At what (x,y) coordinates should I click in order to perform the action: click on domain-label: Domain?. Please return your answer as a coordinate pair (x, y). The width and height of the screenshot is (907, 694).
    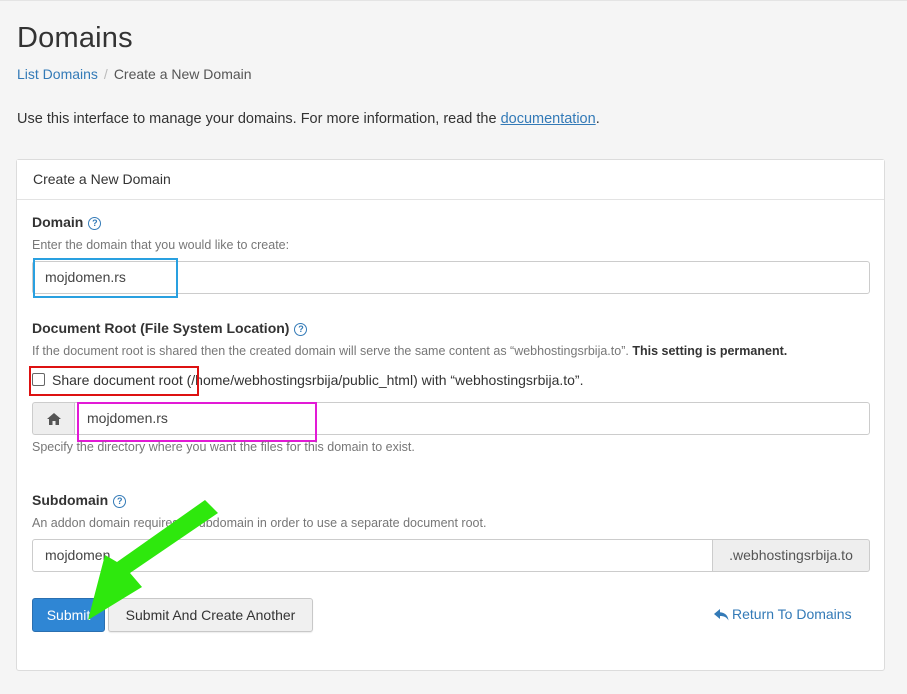
    Looking at the image, I should click on (67, 222).